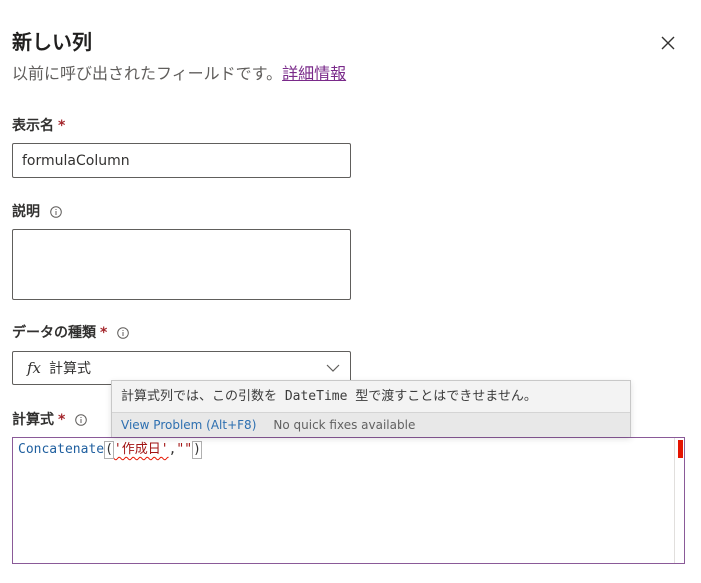 This screenshot has width=701, height=583. I want to click on close-icon, so click(668, 43).